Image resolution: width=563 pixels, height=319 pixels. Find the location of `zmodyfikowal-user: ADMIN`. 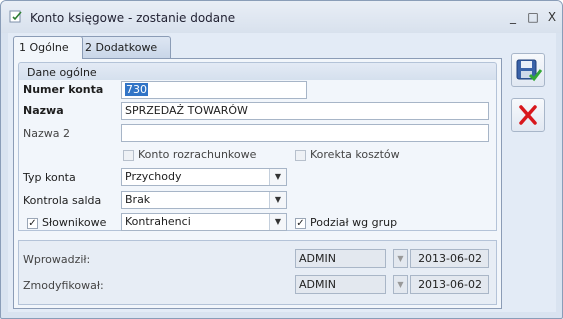

zmodyfikowal-user: ADMIN is located at coordinates (340, 284).